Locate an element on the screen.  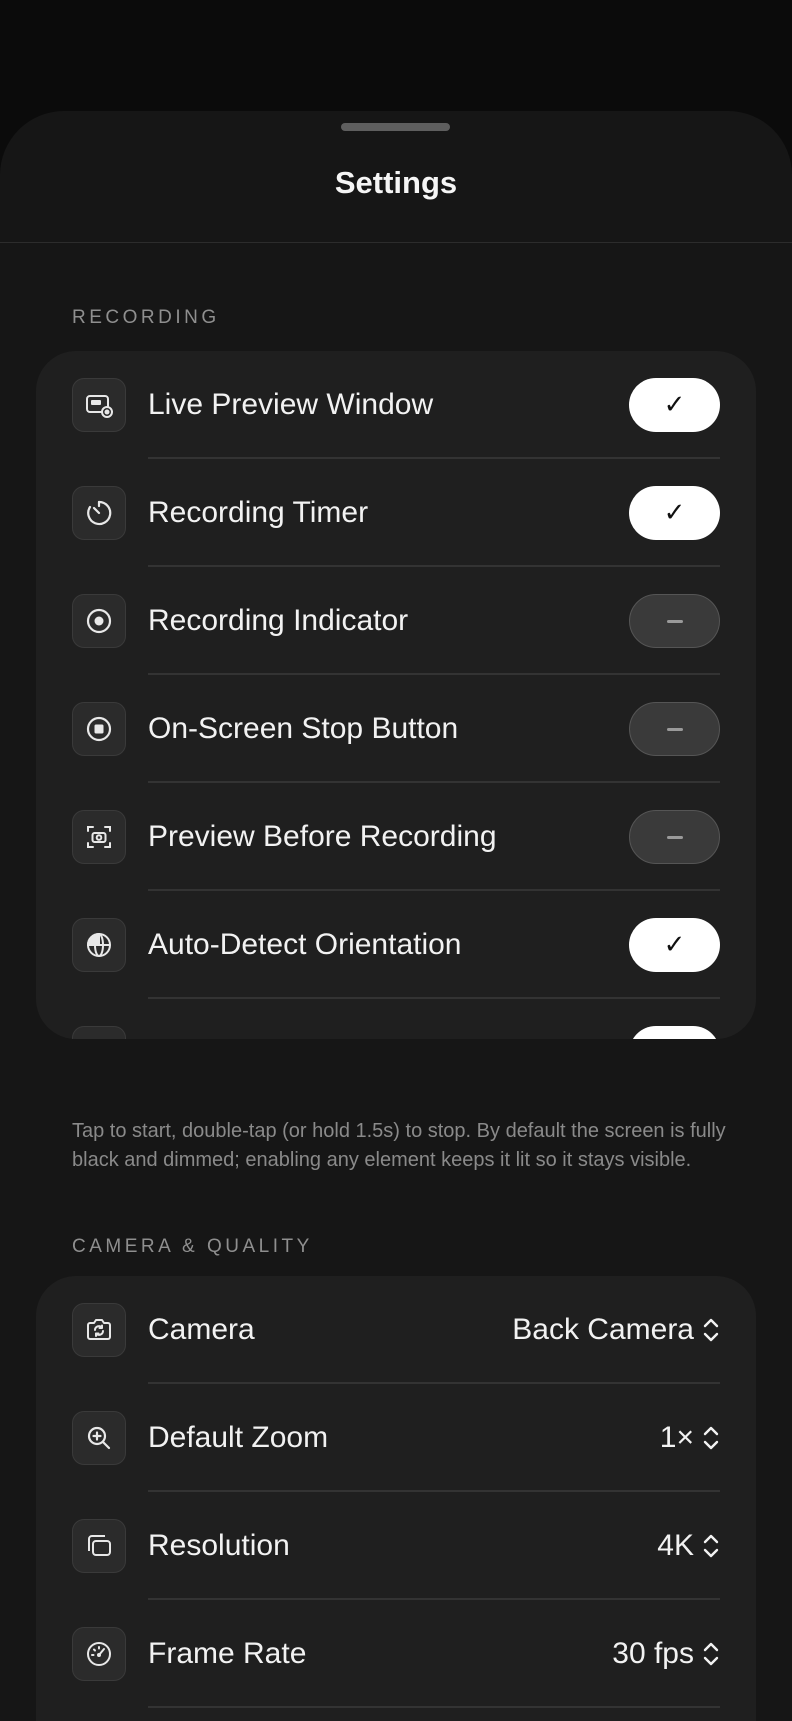
setting-label: Resolution is located at coordinates (219, 1545).